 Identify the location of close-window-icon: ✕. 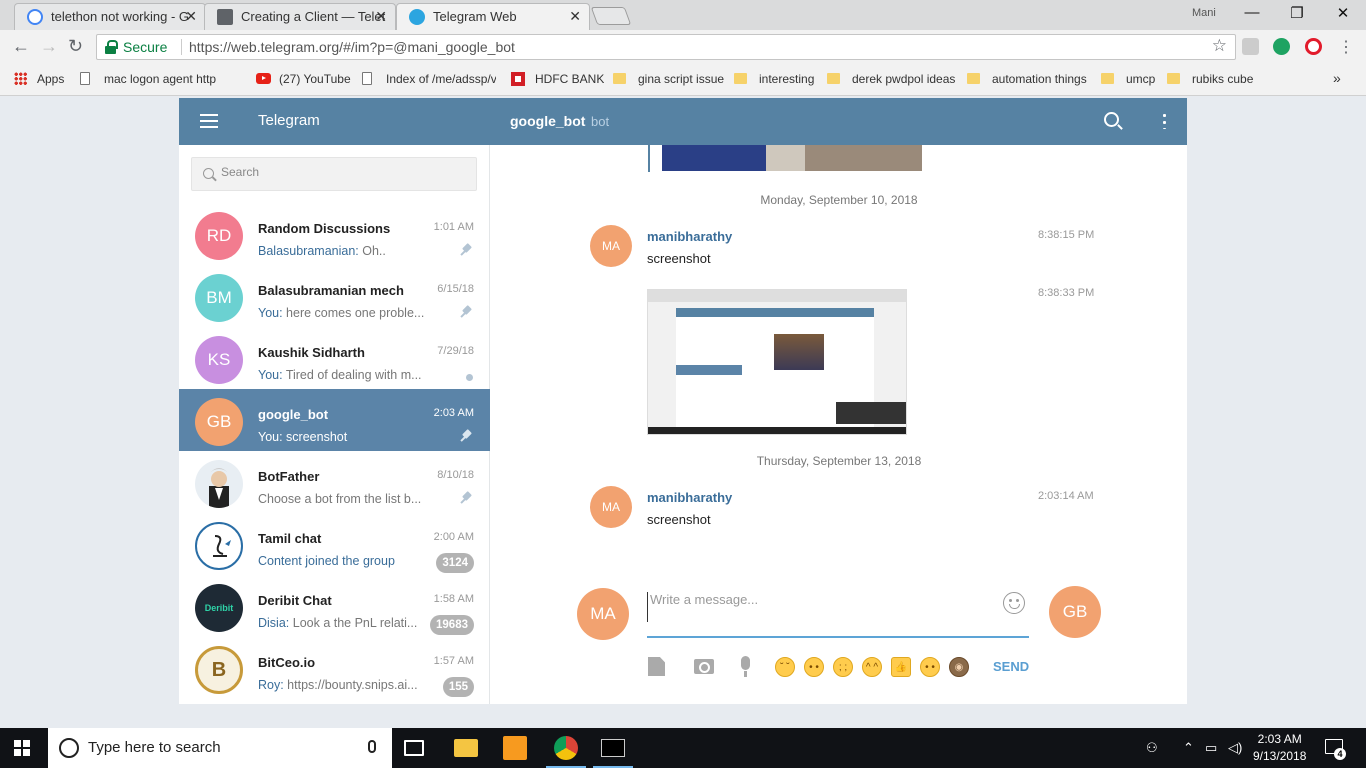
(1343, 13).